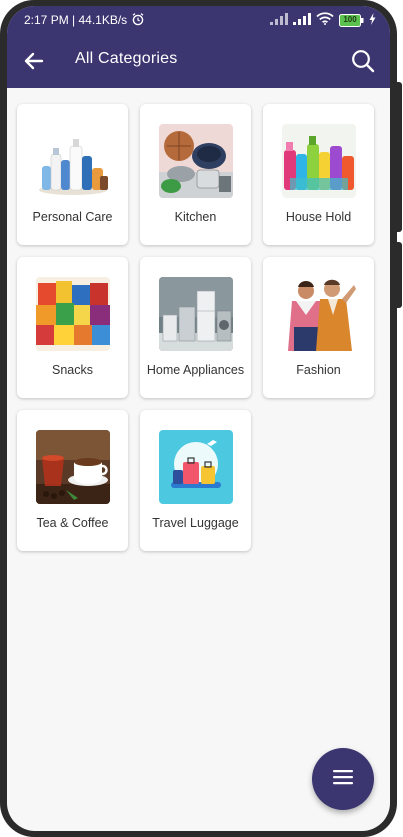  Describe the element at coordinates (318, 370) in the screenshot. I see `category-label: Fashion` at that location.